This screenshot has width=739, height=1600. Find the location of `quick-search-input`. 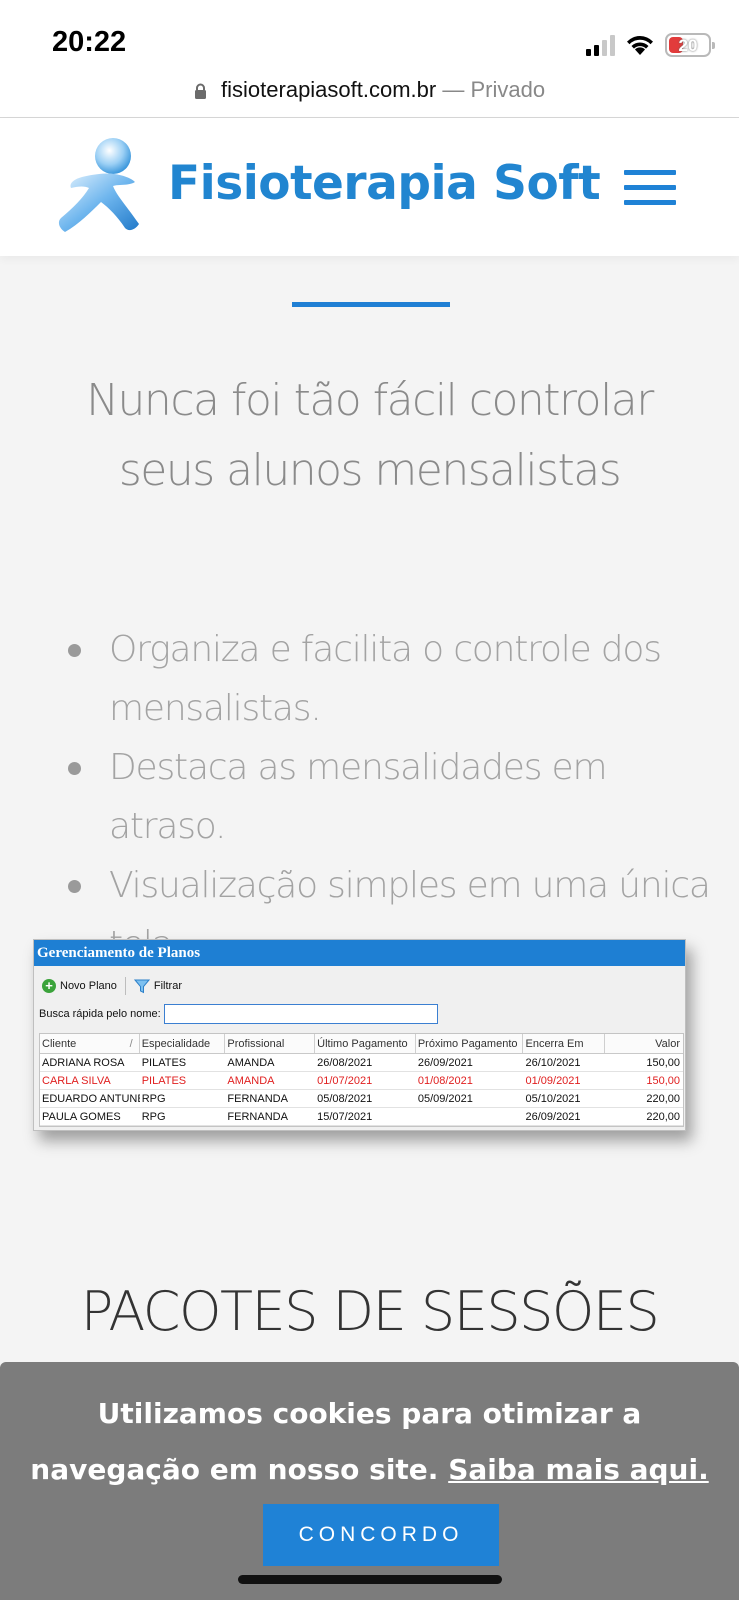

quick-search-input is located at coordinates (300, 1014).